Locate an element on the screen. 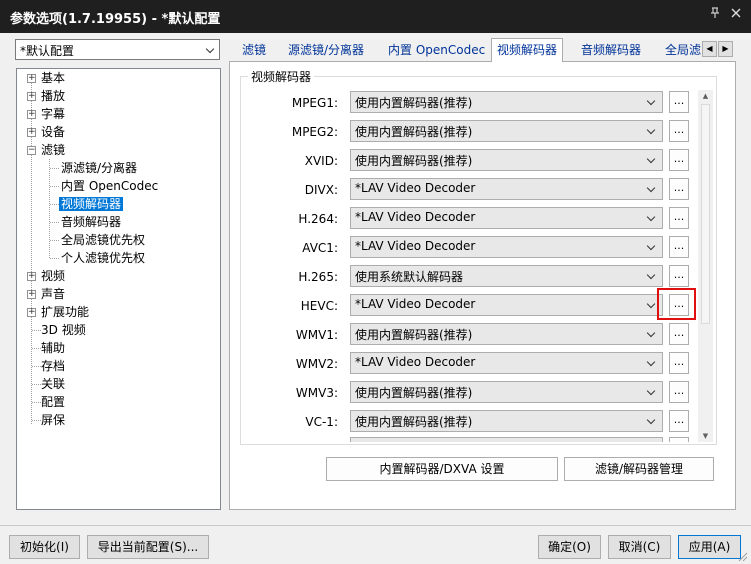  highlight-box is located at coordinates (676, 304).